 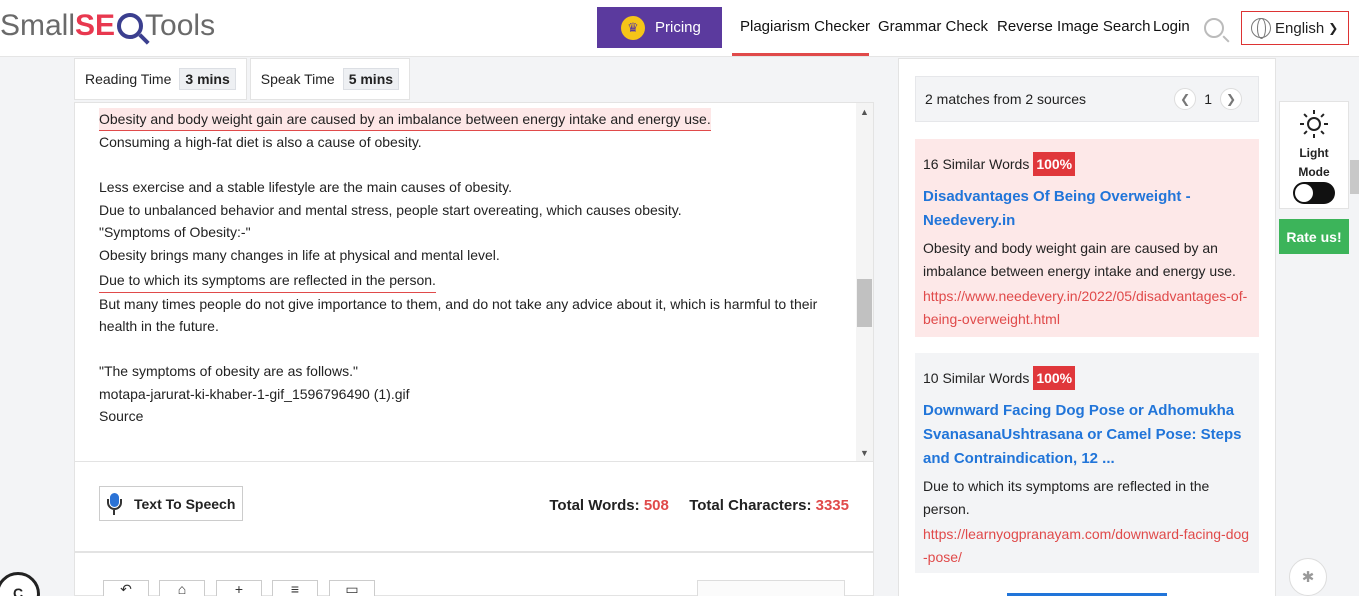 What do you see at coordinates (175, 232) in the screenshot?
I see `editor-line: "Symptoms of Obesity:-"` at bounding box center [175, 232].